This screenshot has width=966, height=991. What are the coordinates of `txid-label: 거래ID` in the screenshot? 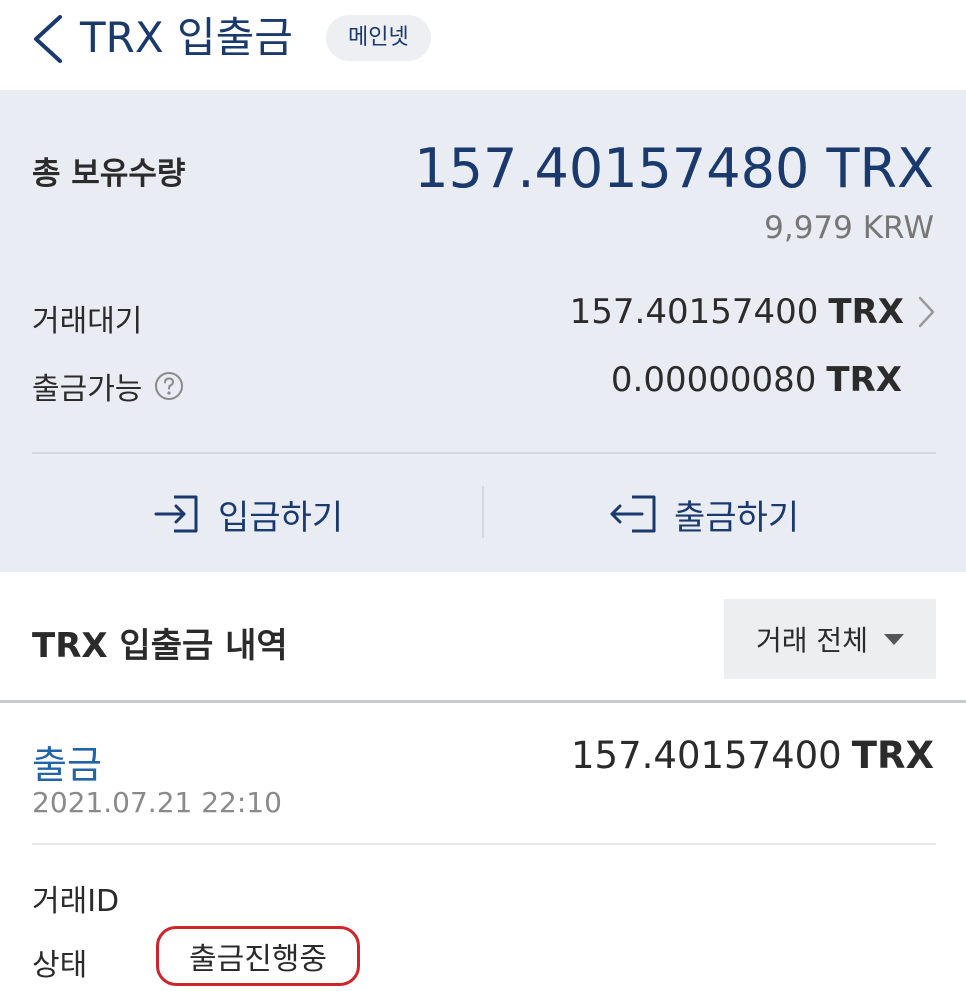 It's located at (76, 901).